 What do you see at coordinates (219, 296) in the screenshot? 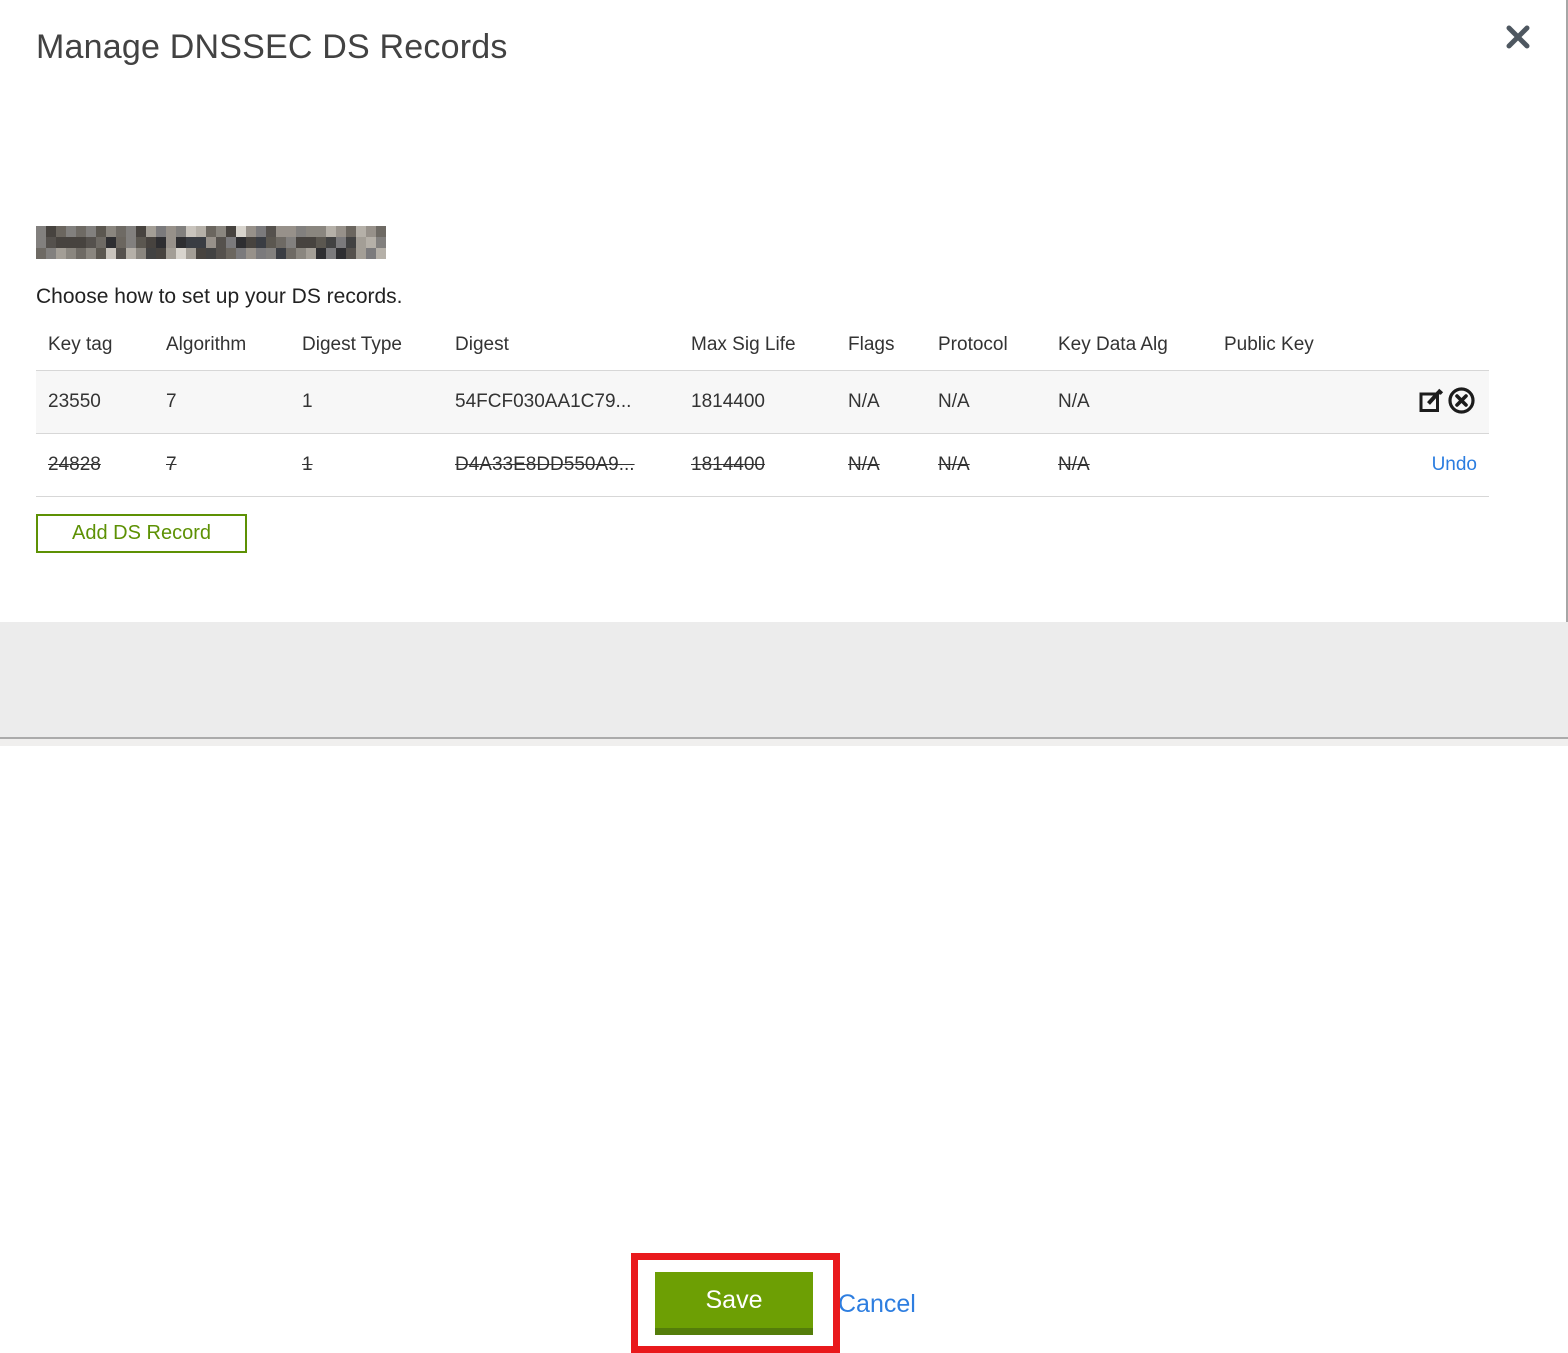
I see `instruction-text: Choose how to set up your DS records.` at bounding box center [219, 296].